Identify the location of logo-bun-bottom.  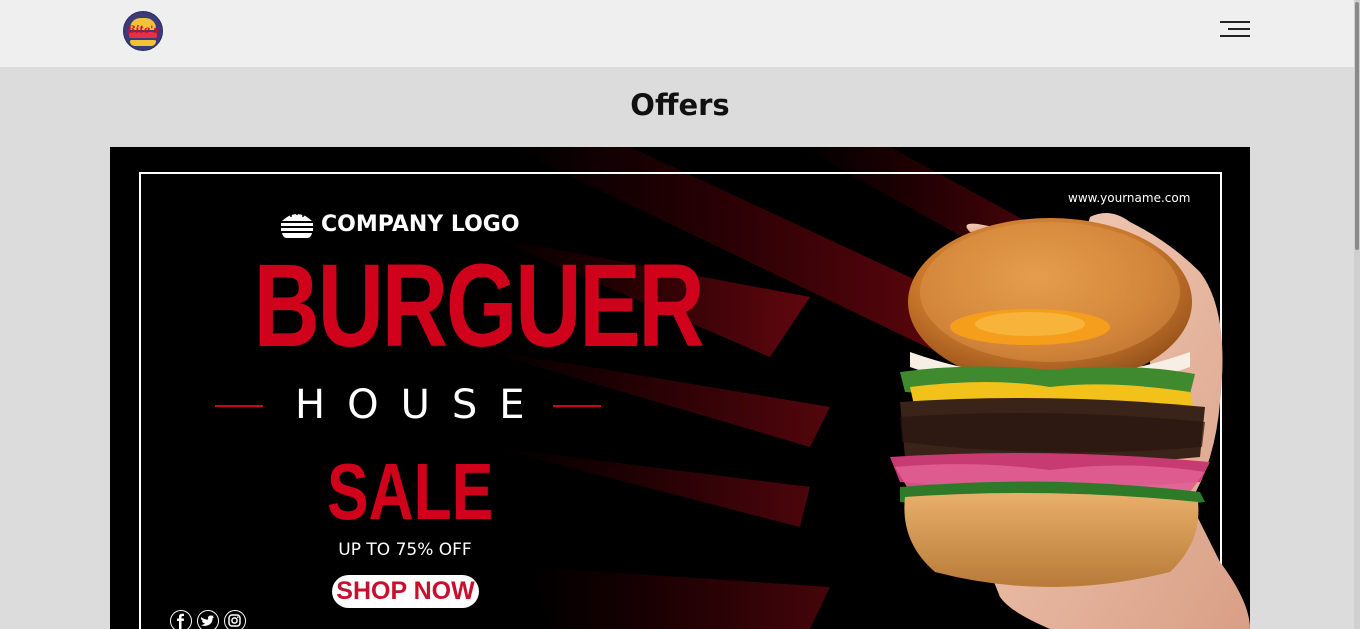
(143, 43).